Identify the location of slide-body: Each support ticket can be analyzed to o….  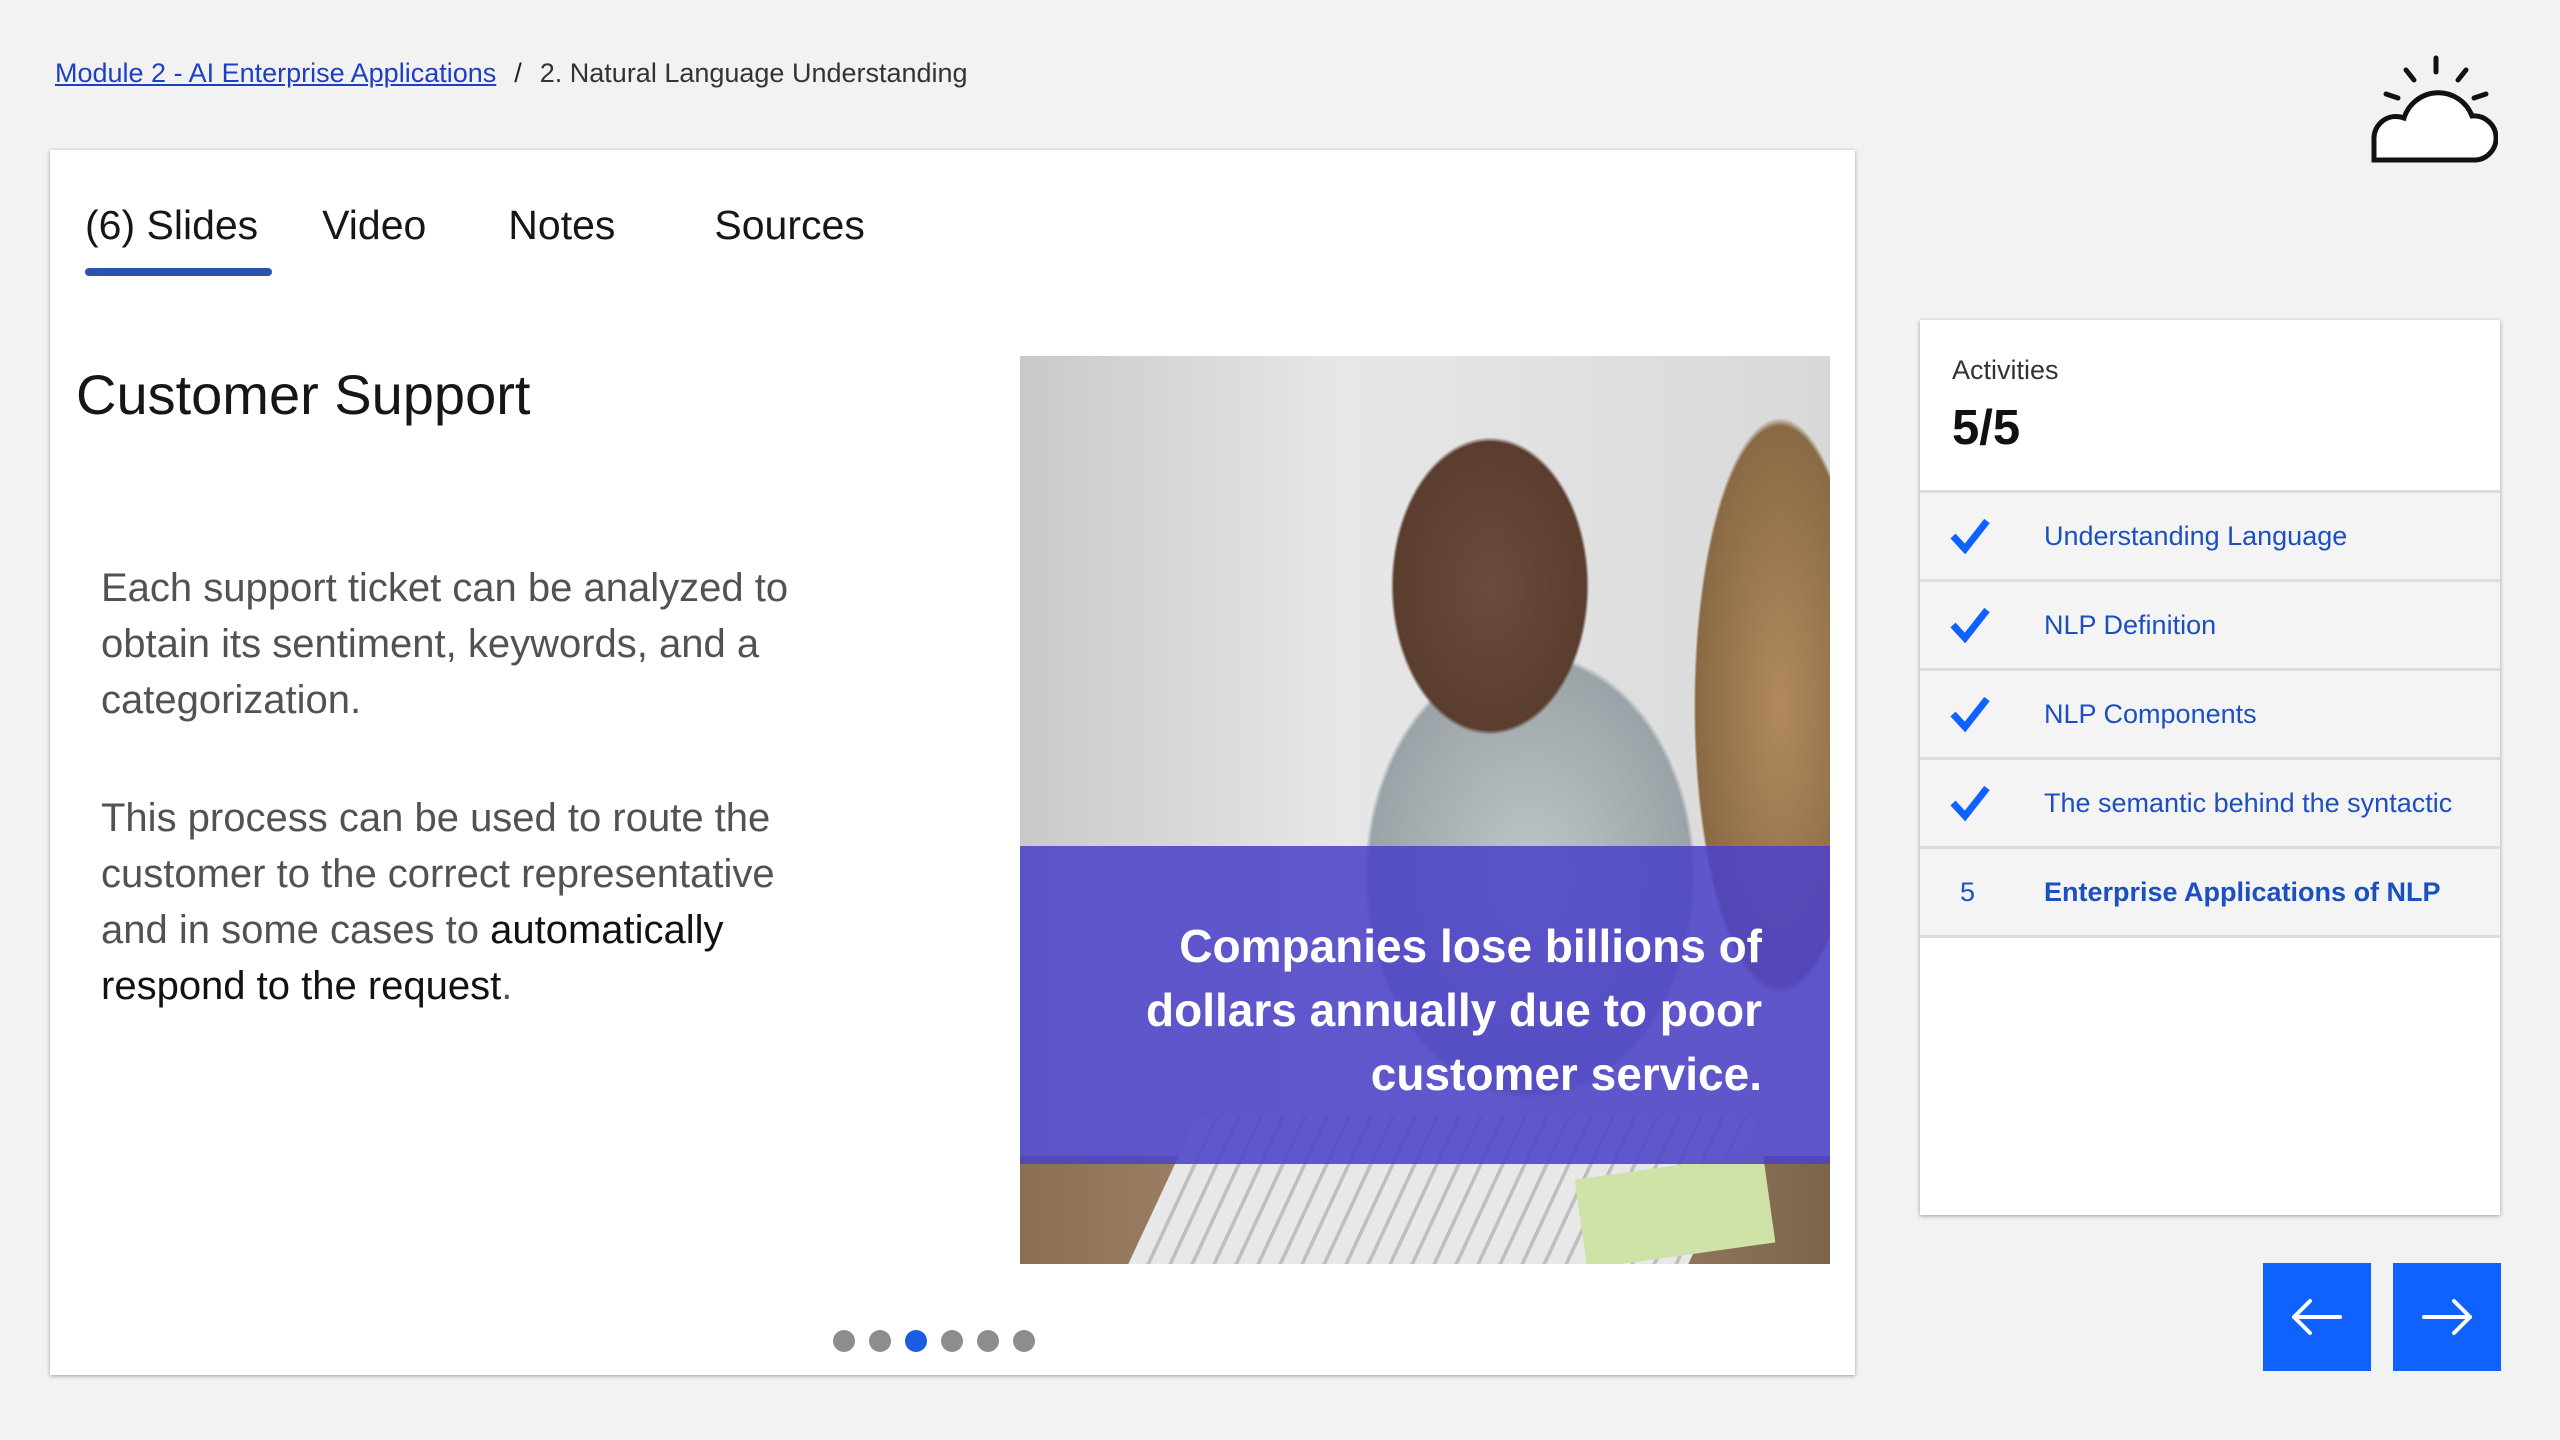
(471, 818).